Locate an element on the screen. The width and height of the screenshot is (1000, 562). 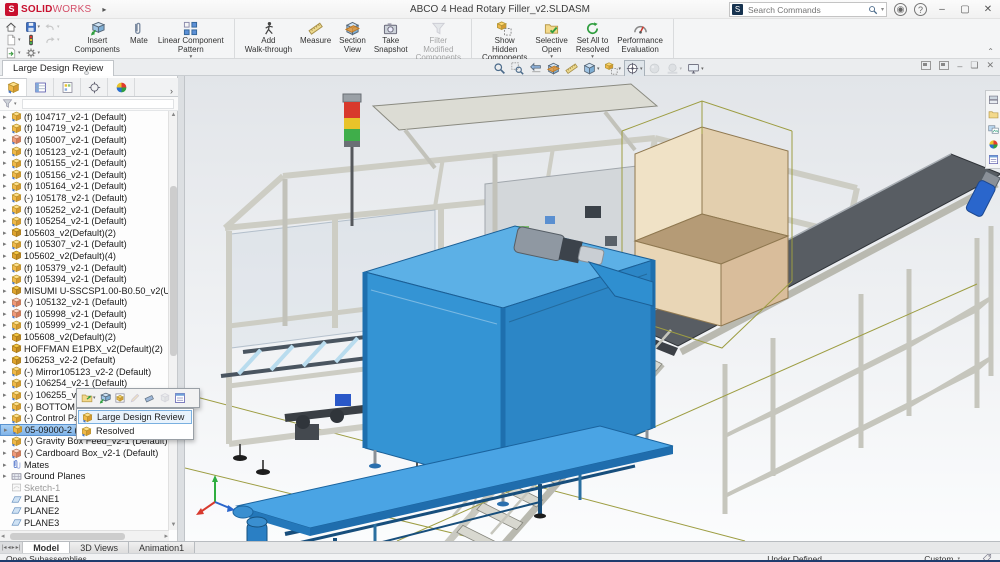
configurationmanager-tab is located at coordinates (67, 87).